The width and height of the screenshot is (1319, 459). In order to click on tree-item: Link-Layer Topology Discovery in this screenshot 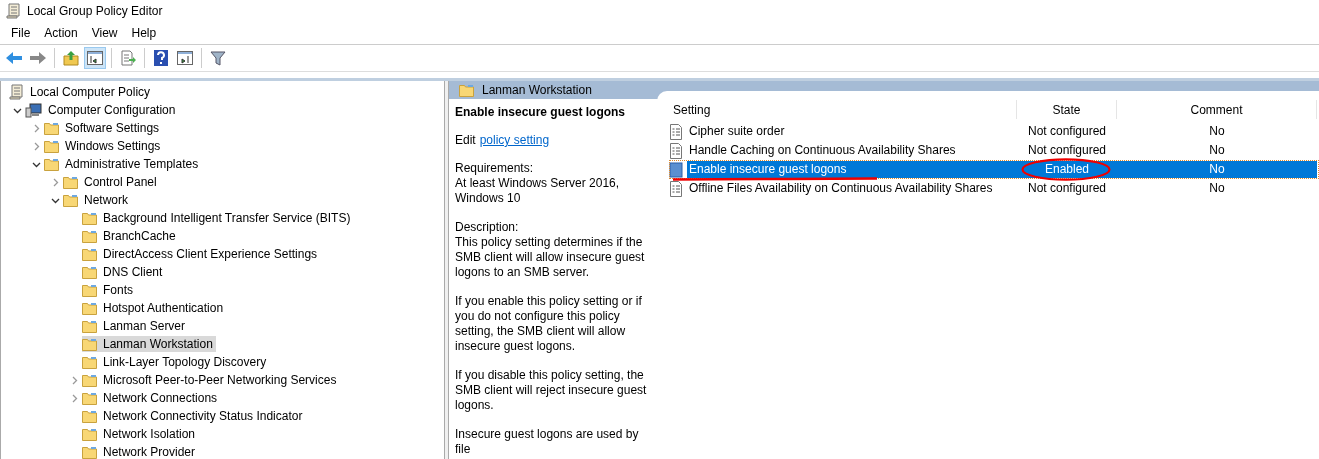, I will do `click(176, 362)`.